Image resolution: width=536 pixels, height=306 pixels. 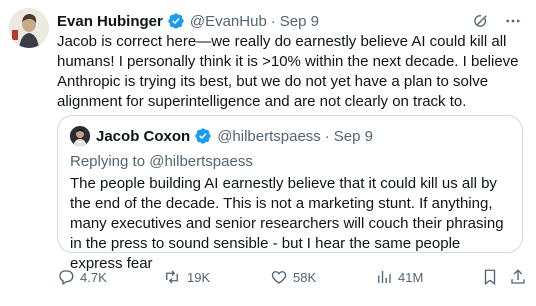 What do you see at coordinates (110, 21) in the screenshot?
I see `author-name: Evan Hubinger` at bounding box center [110, 21].